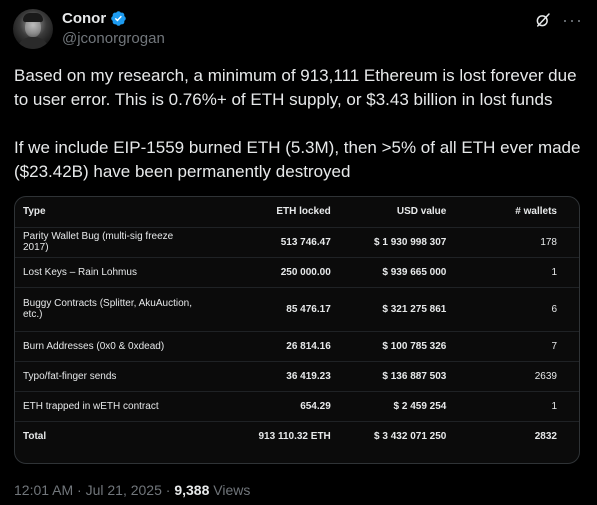 Image resolution: width=597 pixels, height=505 pixels. What do you see at coordinates (396, 272) in the screenshot?
I see `cell-usd-value: $ 939 665 000` at bounding box center [396, 272].